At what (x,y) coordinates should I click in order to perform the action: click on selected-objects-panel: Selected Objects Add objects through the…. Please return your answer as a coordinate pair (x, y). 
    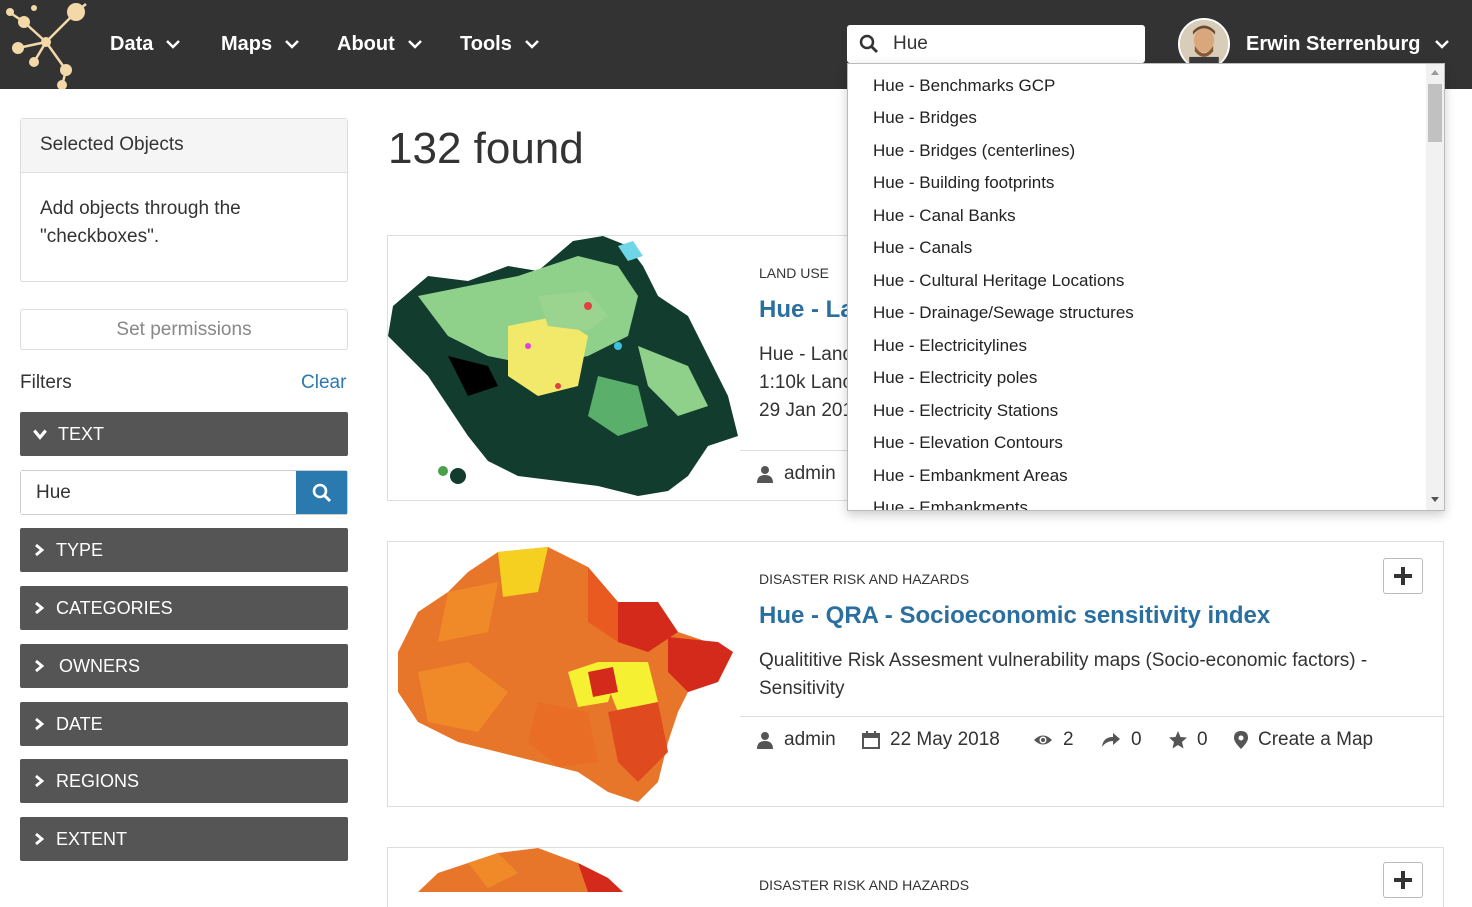
    Looking at the image, I should click on (184, 200).